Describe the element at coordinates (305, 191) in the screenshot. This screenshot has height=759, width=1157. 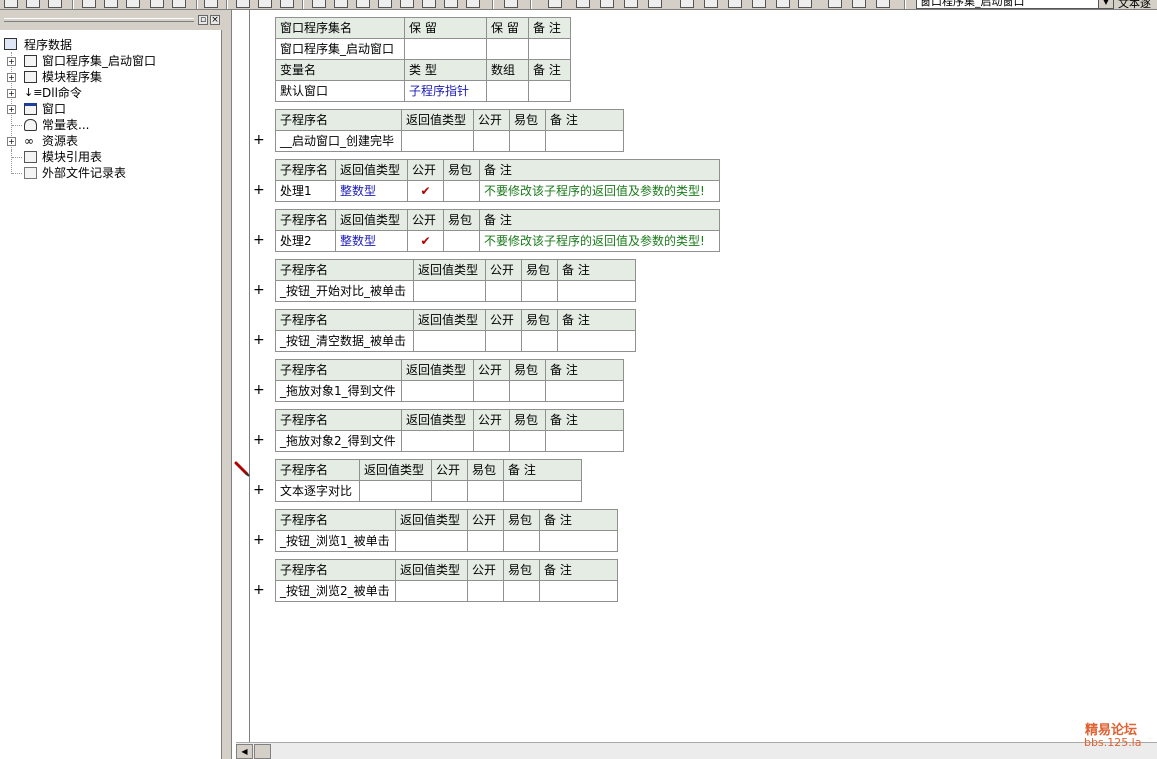
I see `sub-name-cell: 处理1` at that location.